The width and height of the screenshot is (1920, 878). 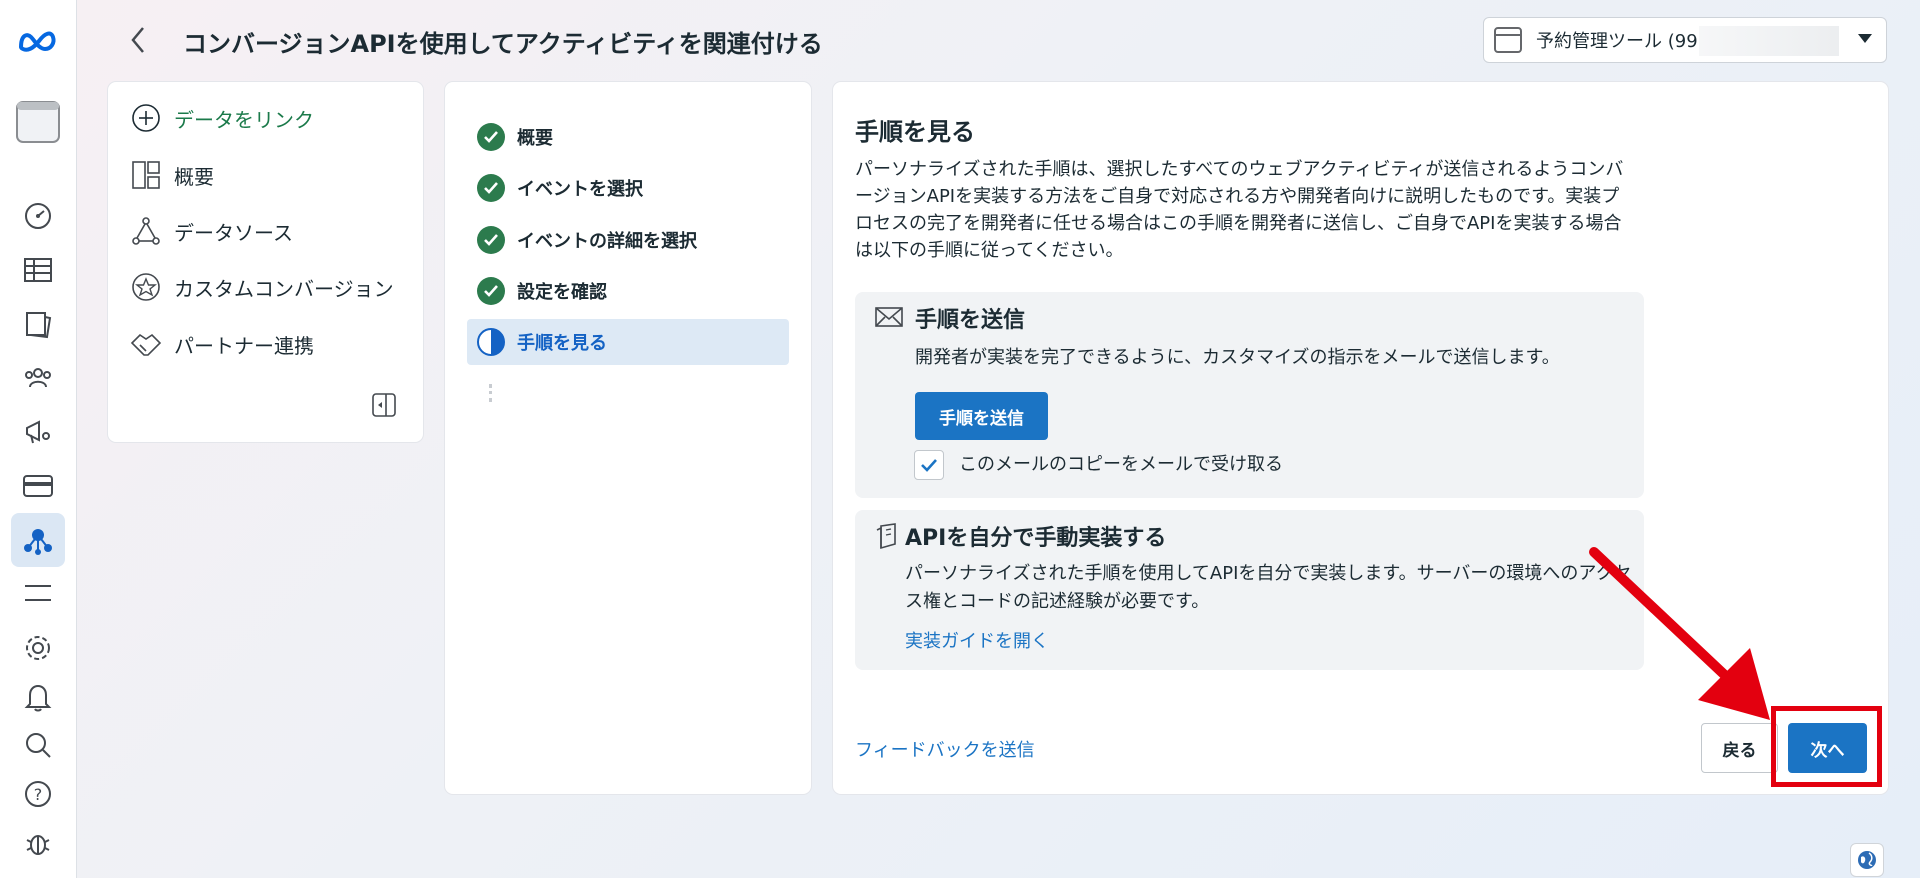 I want to click on nav-item-custom-conversions: カスタムコンバージョン, so click(x=262, y=287).